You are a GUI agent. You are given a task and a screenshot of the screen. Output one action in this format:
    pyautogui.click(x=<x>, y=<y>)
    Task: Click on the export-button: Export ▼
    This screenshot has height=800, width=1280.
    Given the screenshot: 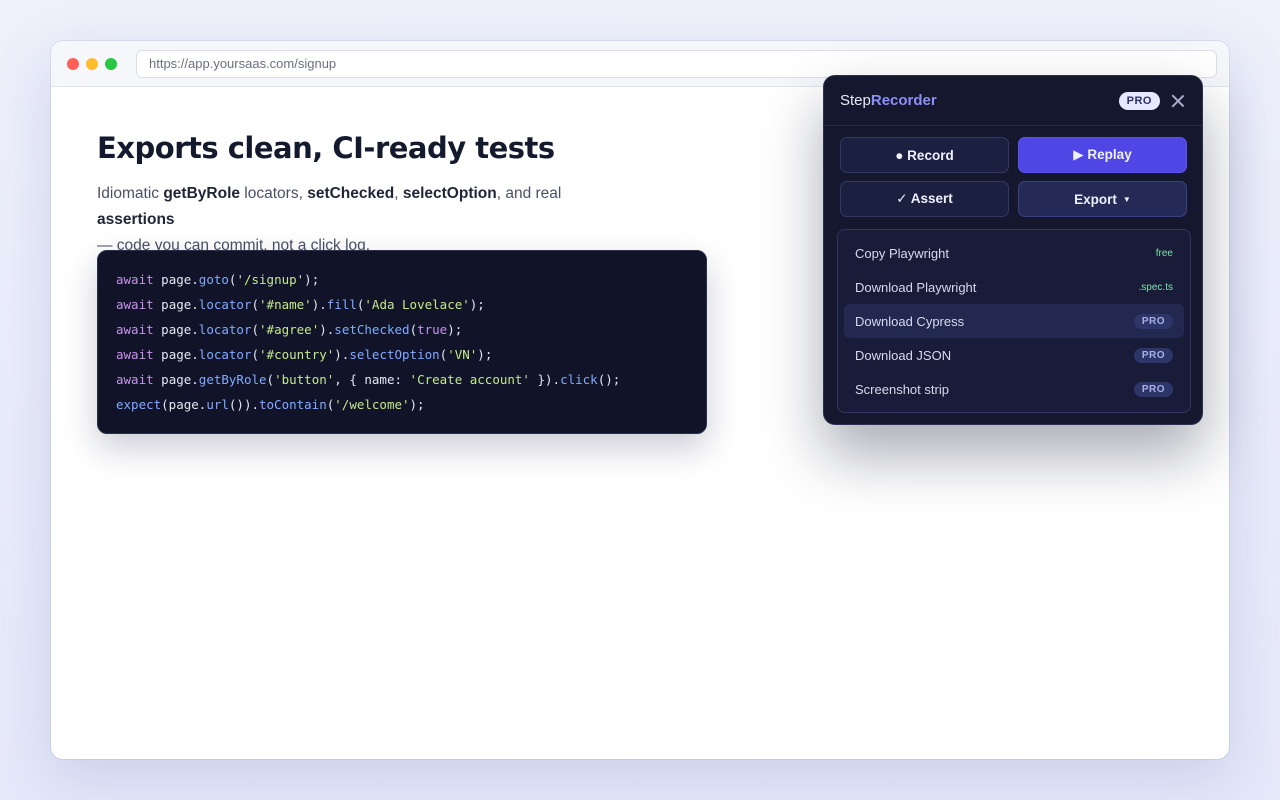 What is the action you would take?
    pyautogui.click(x=1102, y=199)
    